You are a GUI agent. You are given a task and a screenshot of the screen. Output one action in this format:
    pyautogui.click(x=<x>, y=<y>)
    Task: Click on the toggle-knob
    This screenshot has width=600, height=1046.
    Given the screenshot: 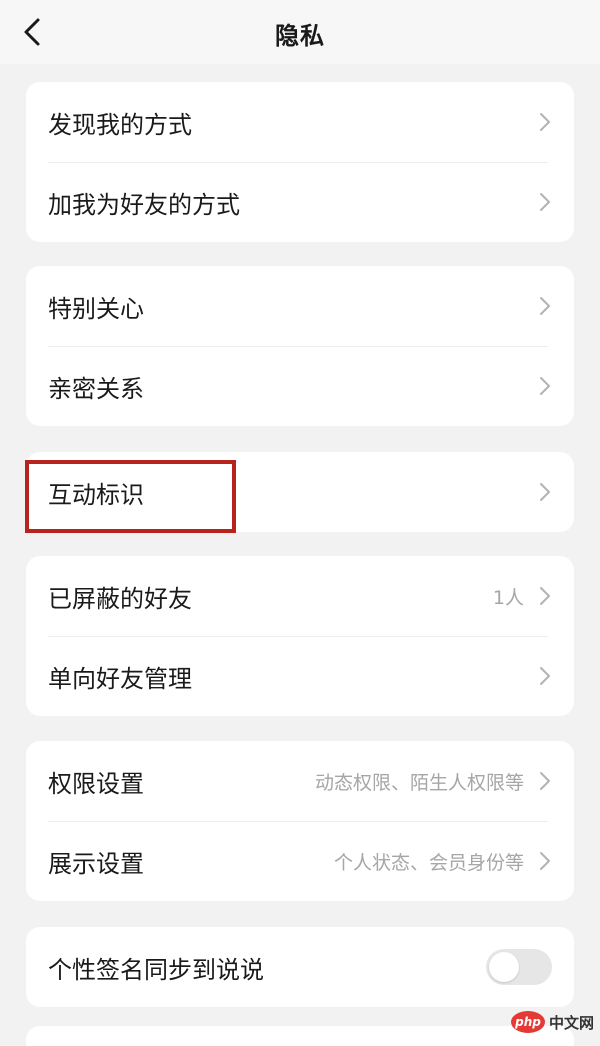 What is the action you would take?
    pyautogui.click(x=504, y=967)
    